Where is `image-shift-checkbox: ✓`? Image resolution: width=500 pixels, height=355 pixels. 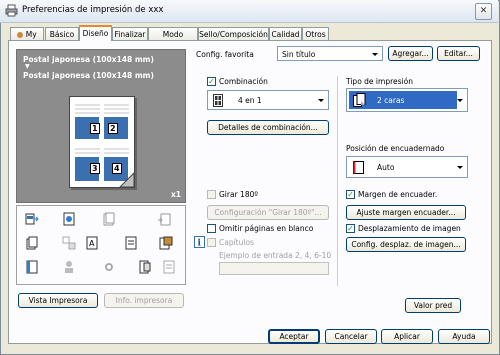
image-shift-checkbox: ✓ is located at coordinates (350, 228).